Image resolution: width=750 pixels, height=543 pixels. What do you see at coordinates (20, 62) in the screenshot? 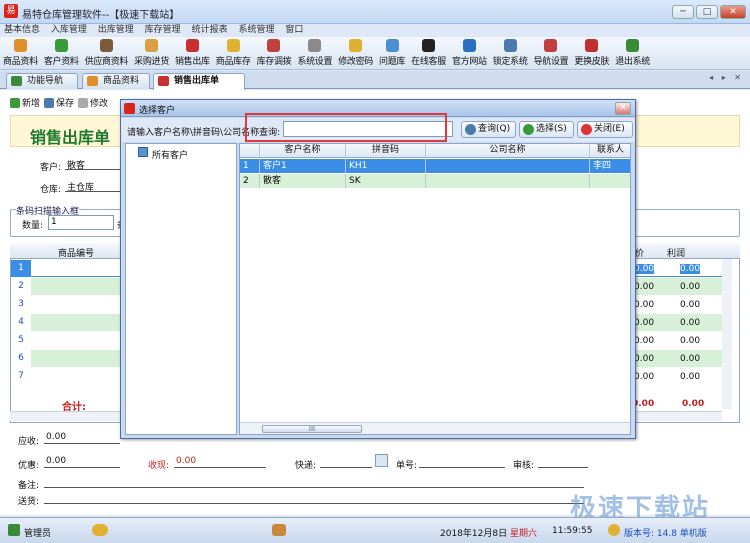
I see `toolbar-label: 商品资料` at bounding box center [20, 62].